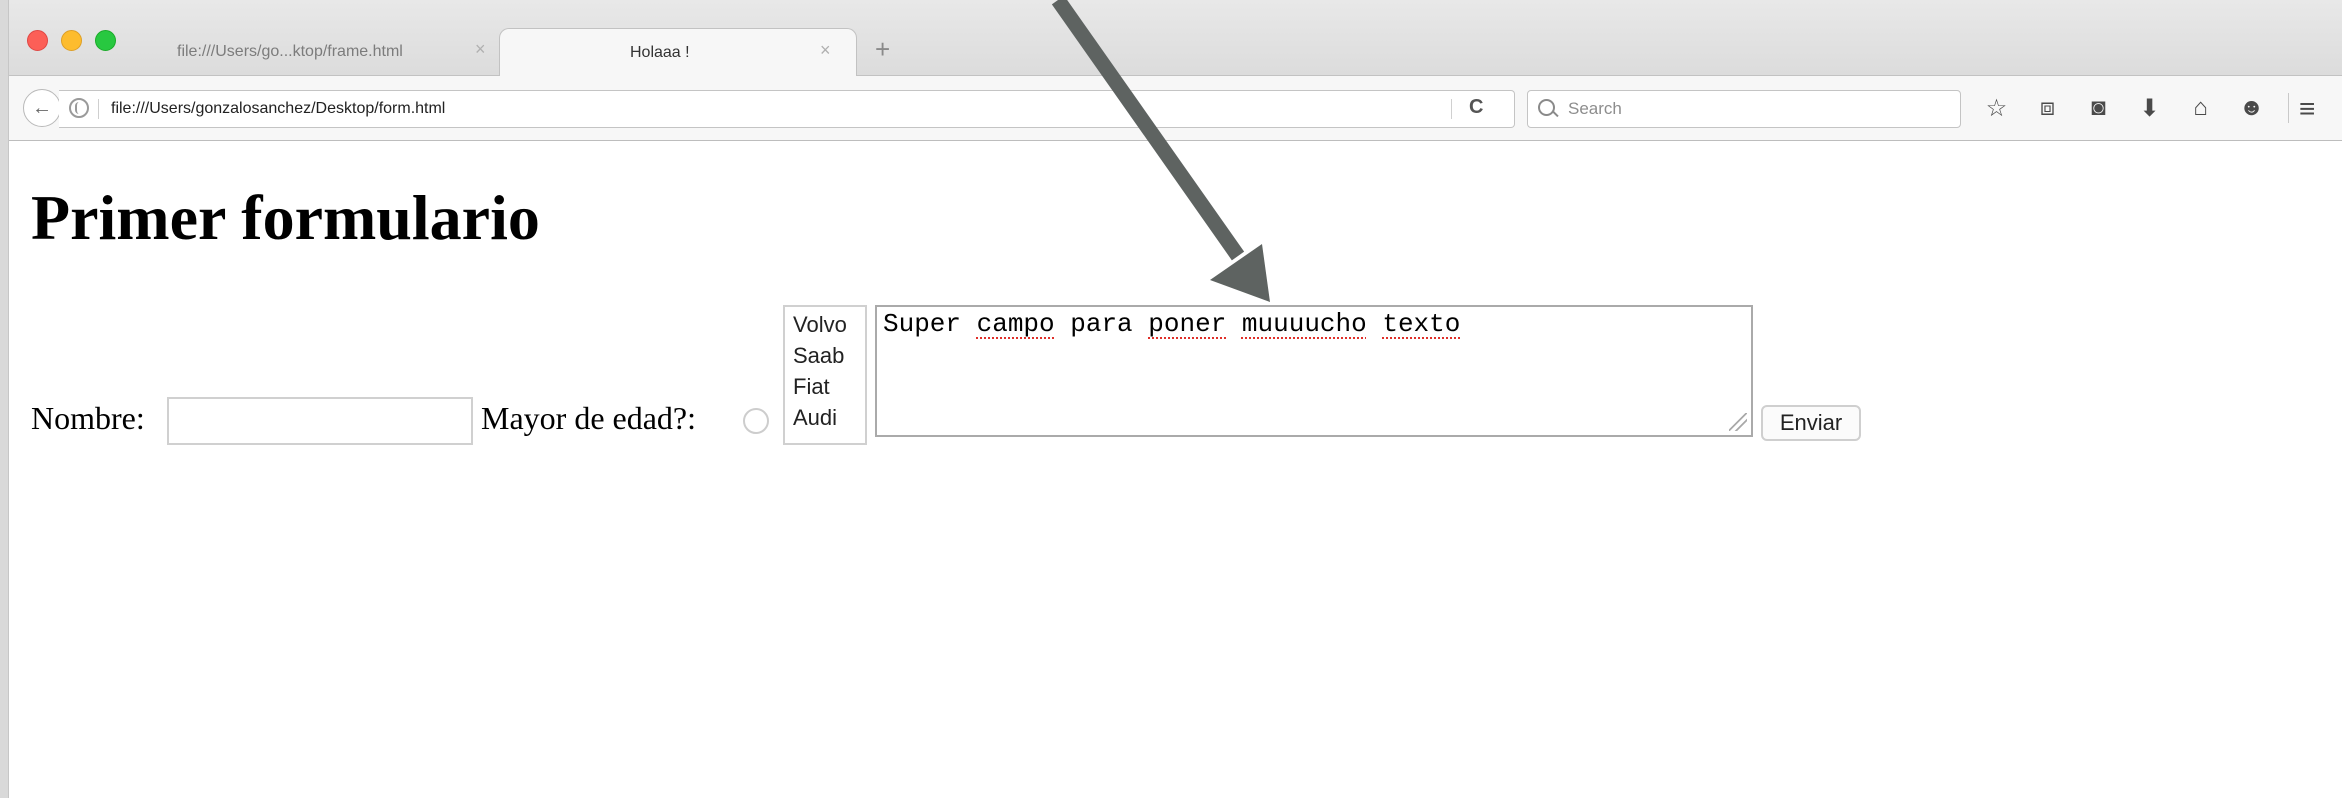 This screenshot has width=2342, height=798. Describe the element at coordinates (1101, 324) in the screenshot. I see `textarea-word: para` at that location.